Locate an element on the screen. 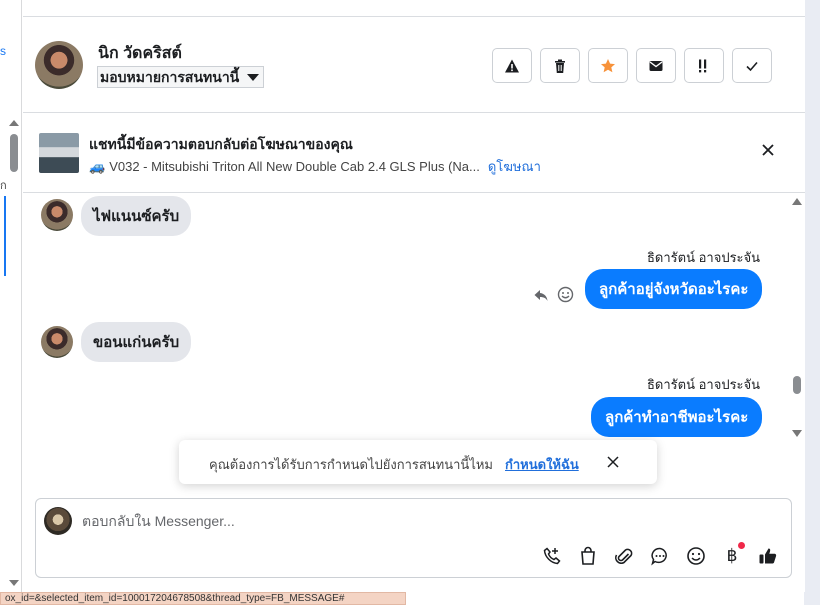  list-scroll-down-arrow is located at coordinates (14, 583).